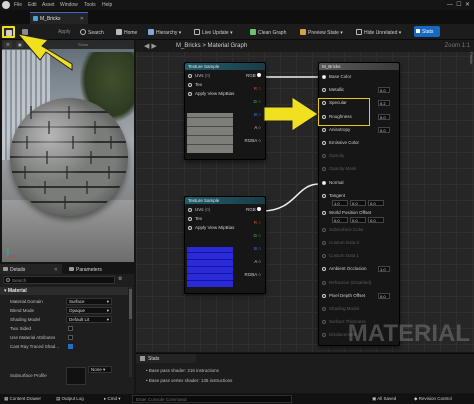  Describe the element at coordinates (360, 256) in the screenshot. I see `result-pin: Custom Data 1` at that location.